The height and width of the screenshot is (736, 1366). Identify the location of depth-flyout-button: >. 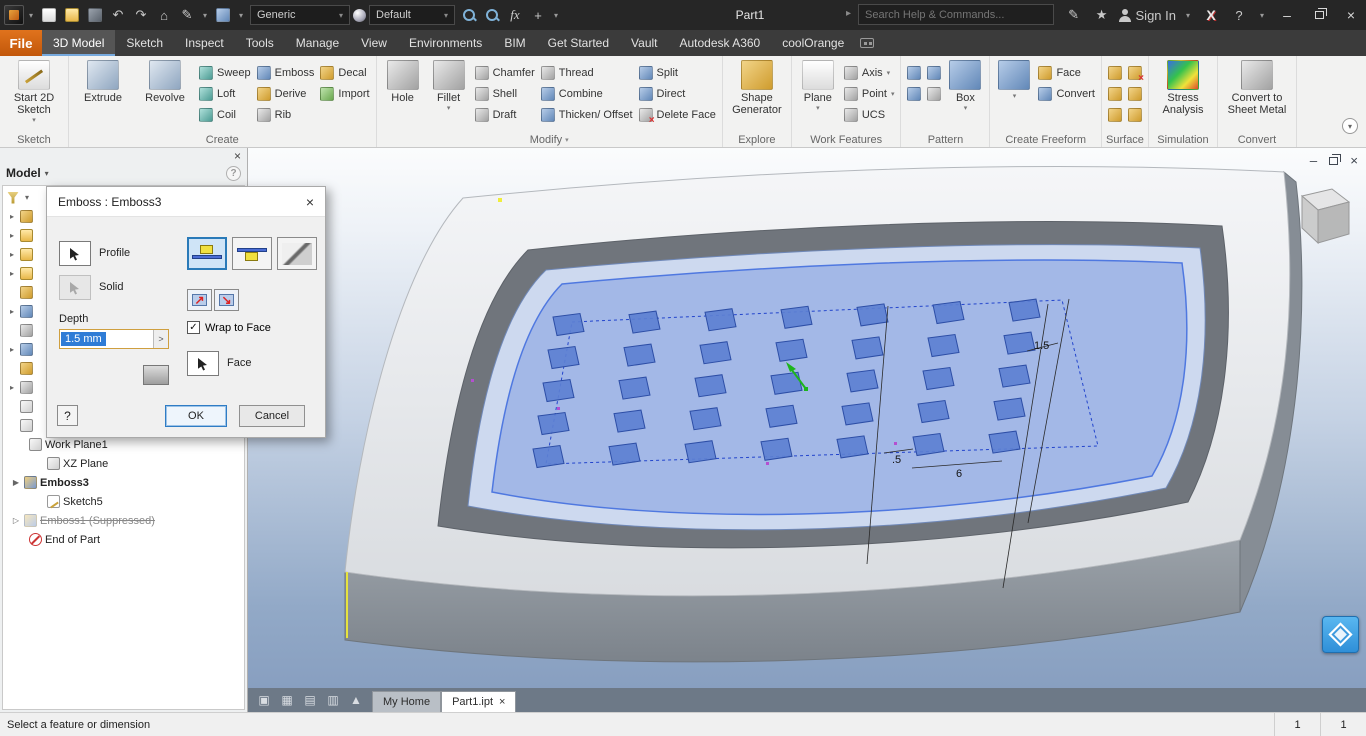
(160, 339).